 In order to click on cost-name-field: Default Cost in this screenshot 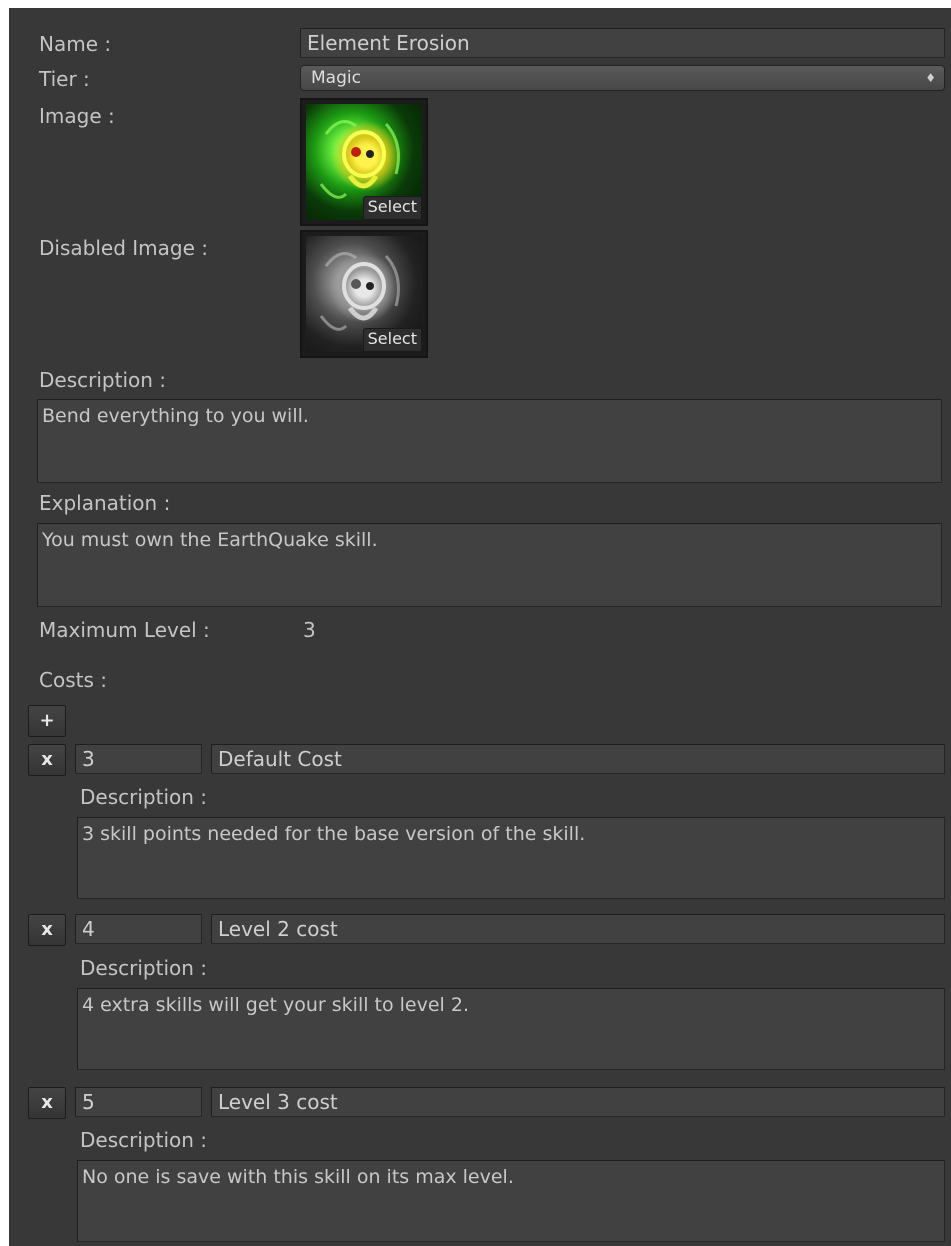, I will do `click(578, 759)`.